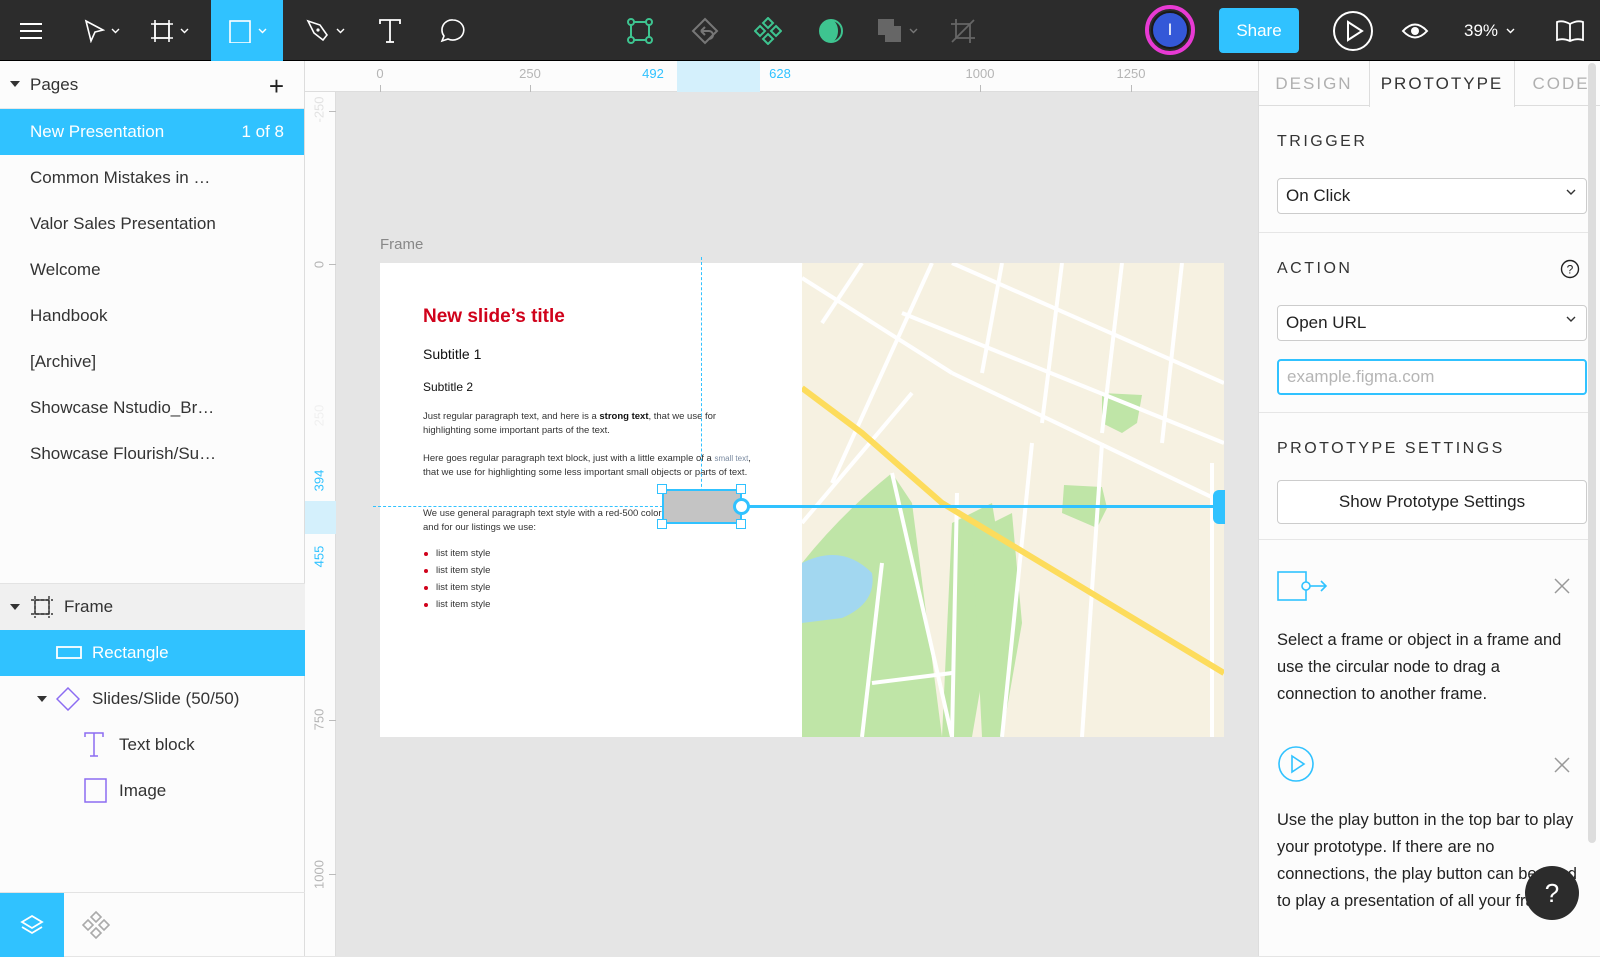 Image resolution: width=1600 pixels, height=957 pixels. I want to click on ruler-label-selected: 628, so click(780, 73).